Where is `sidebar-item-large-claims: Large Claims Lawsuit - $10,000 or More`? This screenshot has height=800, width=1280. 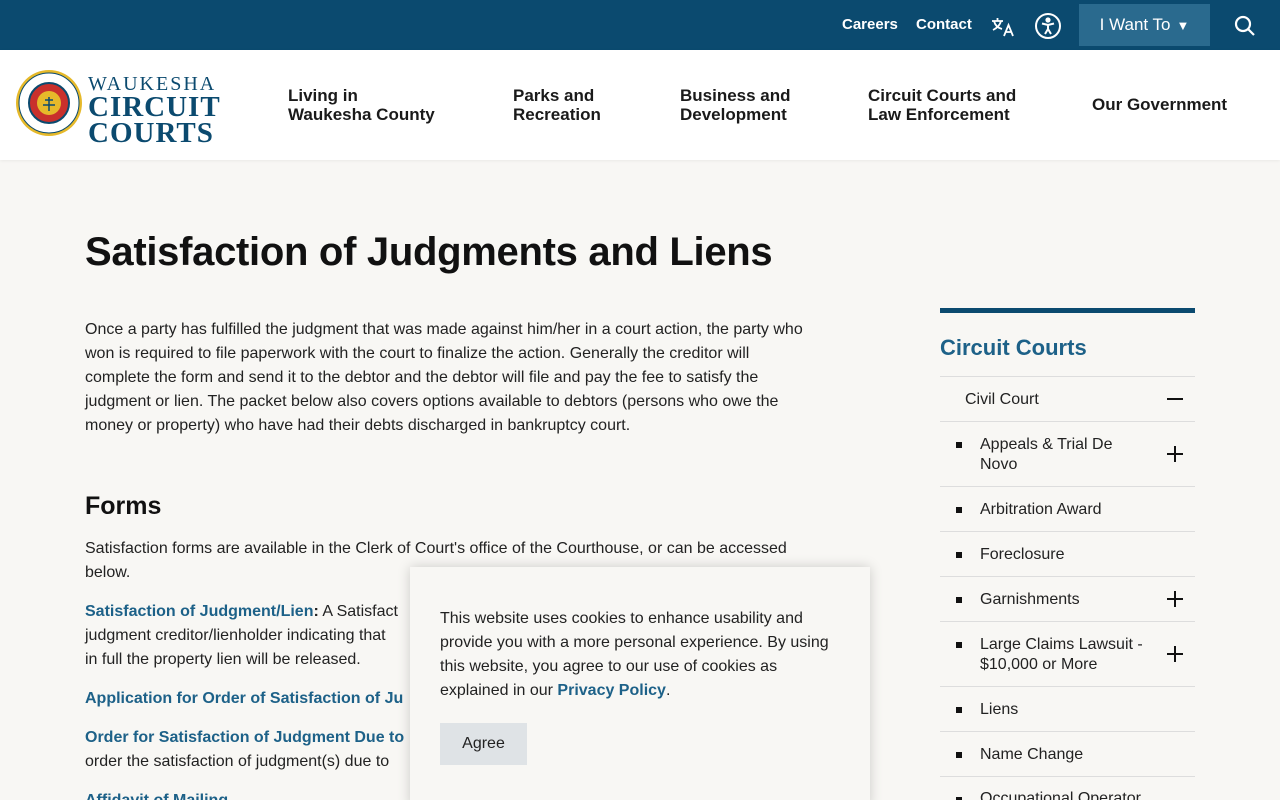
sidebar-item-large-claims: Large Claims Lawsuit - $10,000 or More is located at coordinates (1067, 653).